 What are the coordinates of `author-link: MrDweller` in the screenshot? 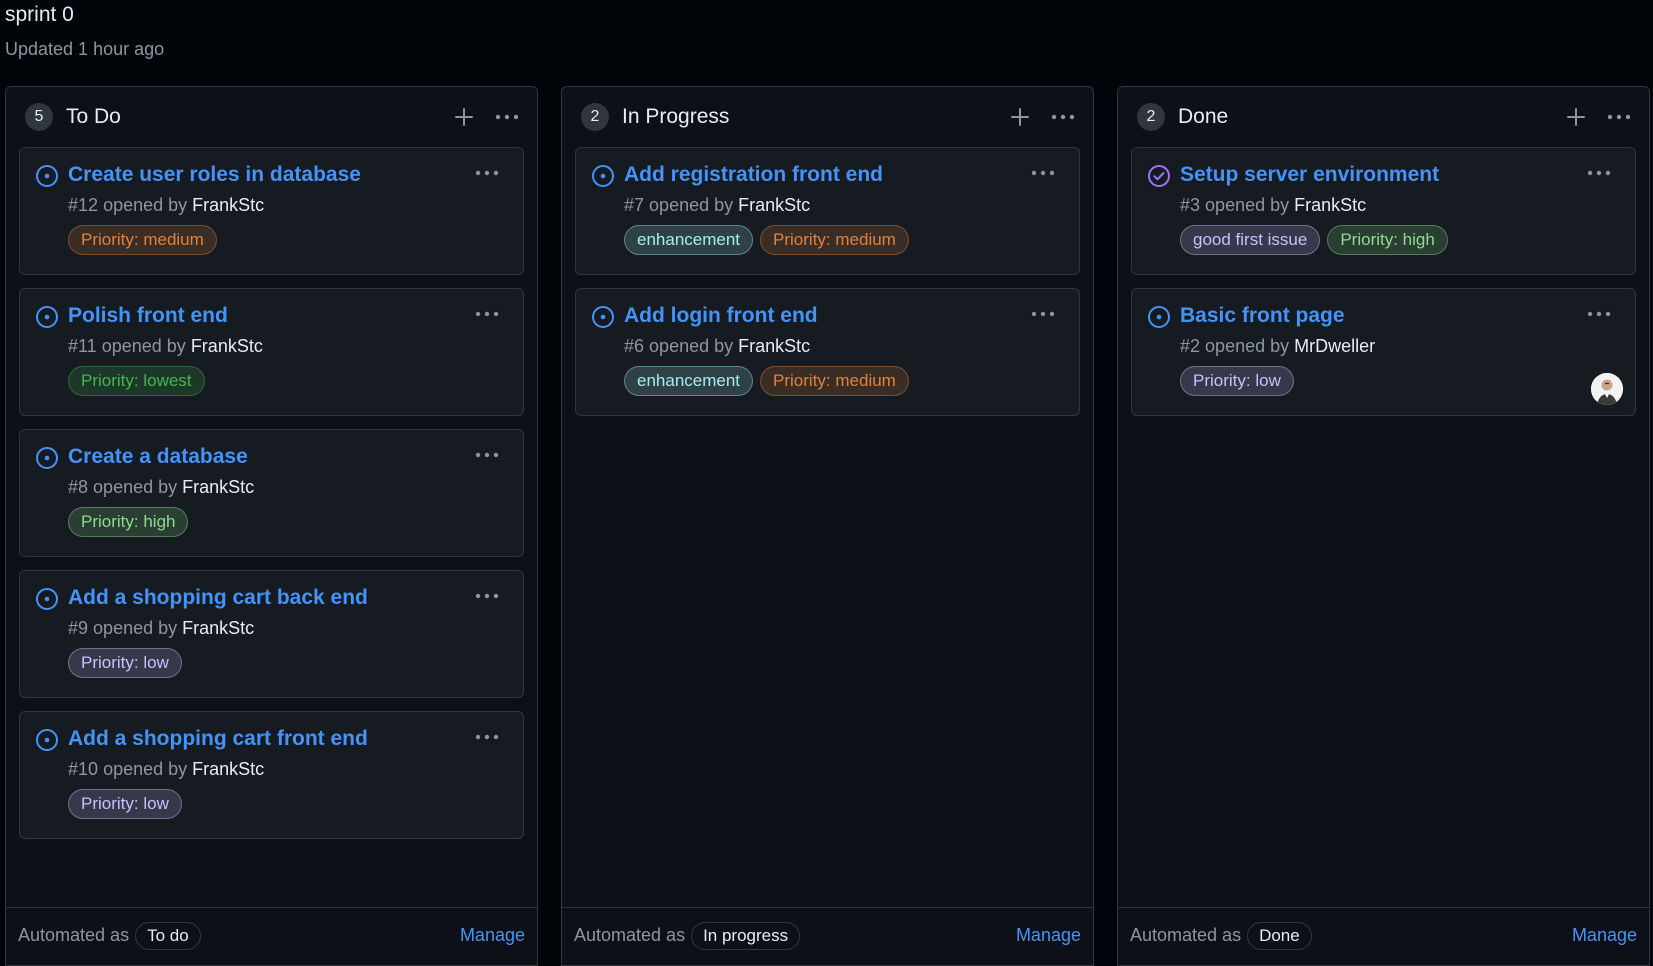 It's located at (1334, 346).